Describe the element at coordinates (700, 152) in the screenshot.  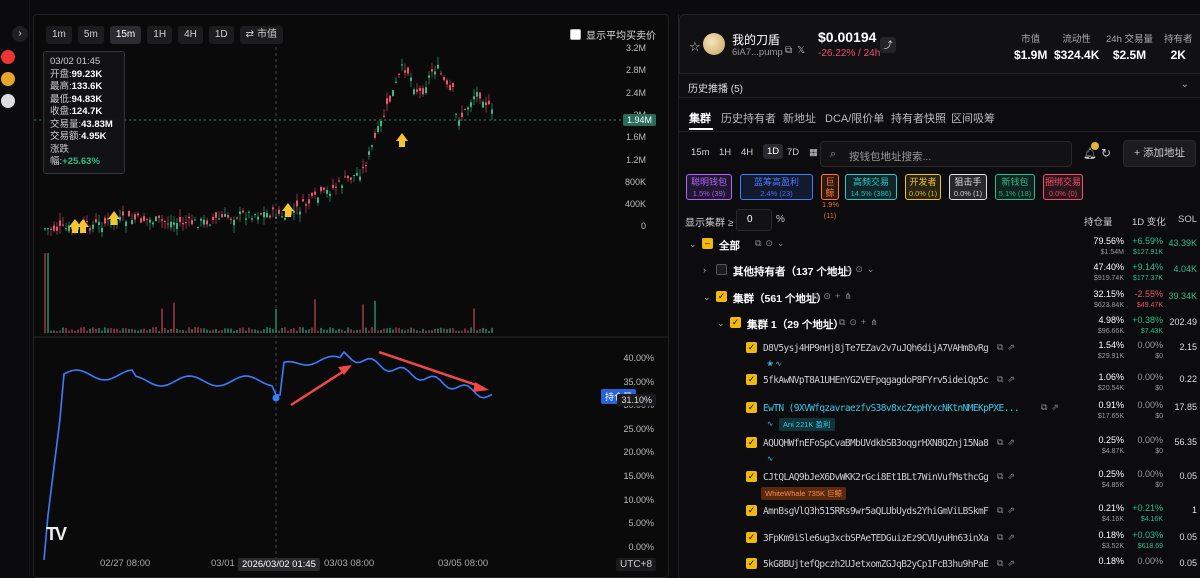
I see `period-15m: 15m` at that location.